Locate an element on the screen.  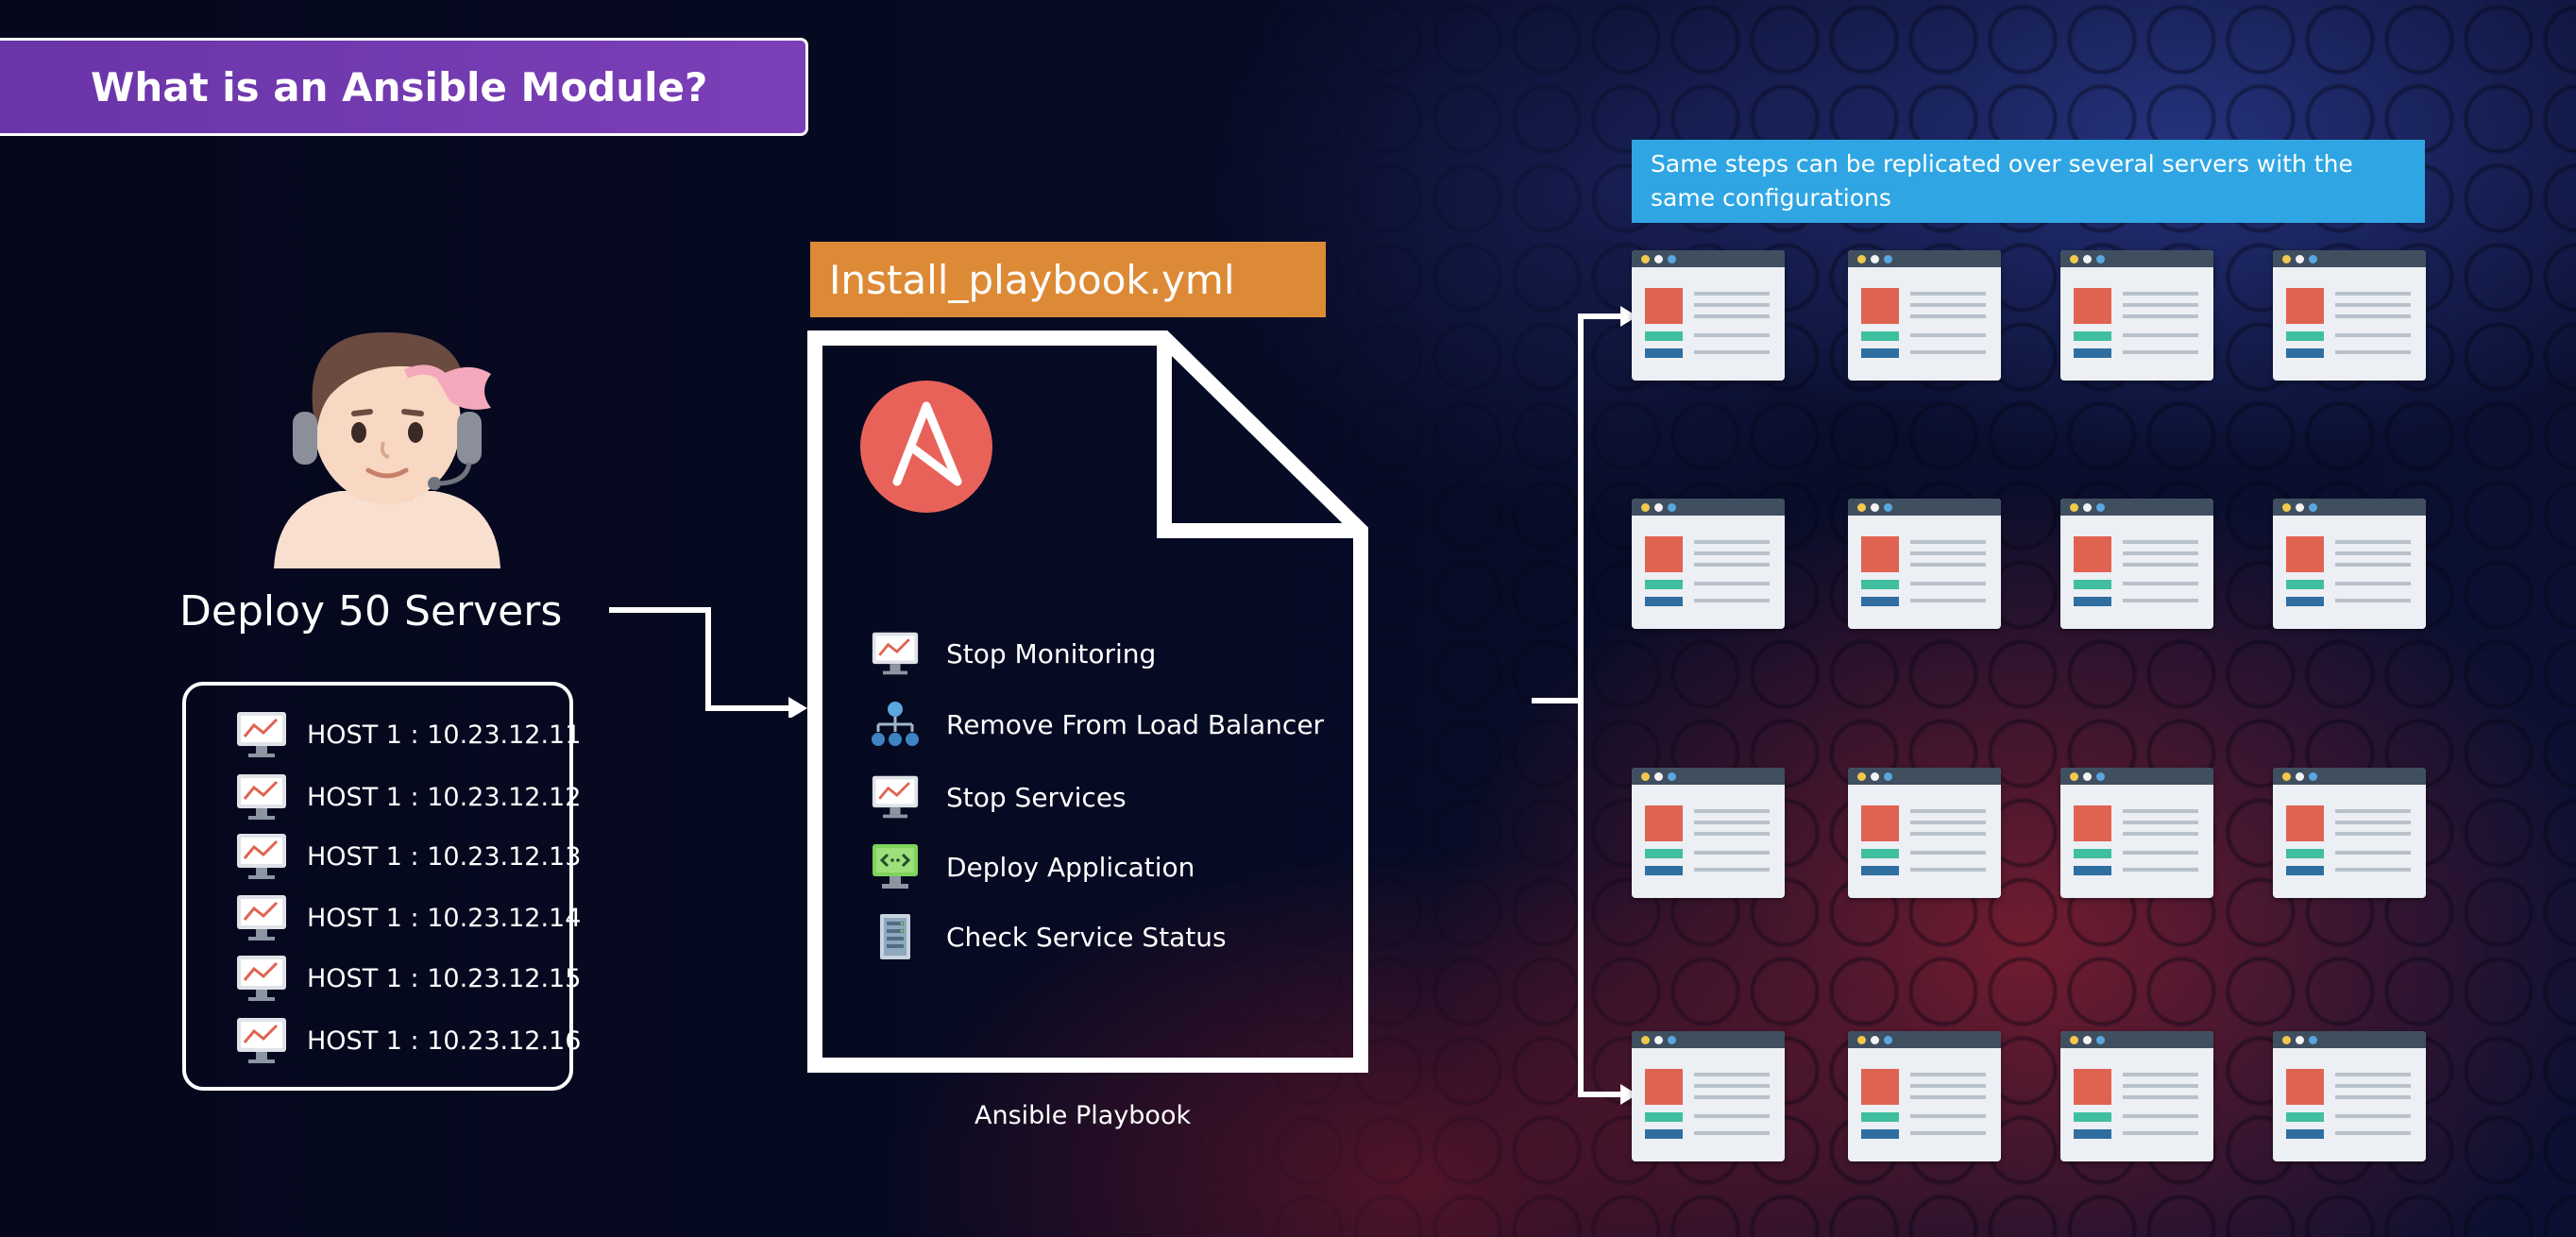
support-agent-avatar-icon is located at coordinates (387, 450).